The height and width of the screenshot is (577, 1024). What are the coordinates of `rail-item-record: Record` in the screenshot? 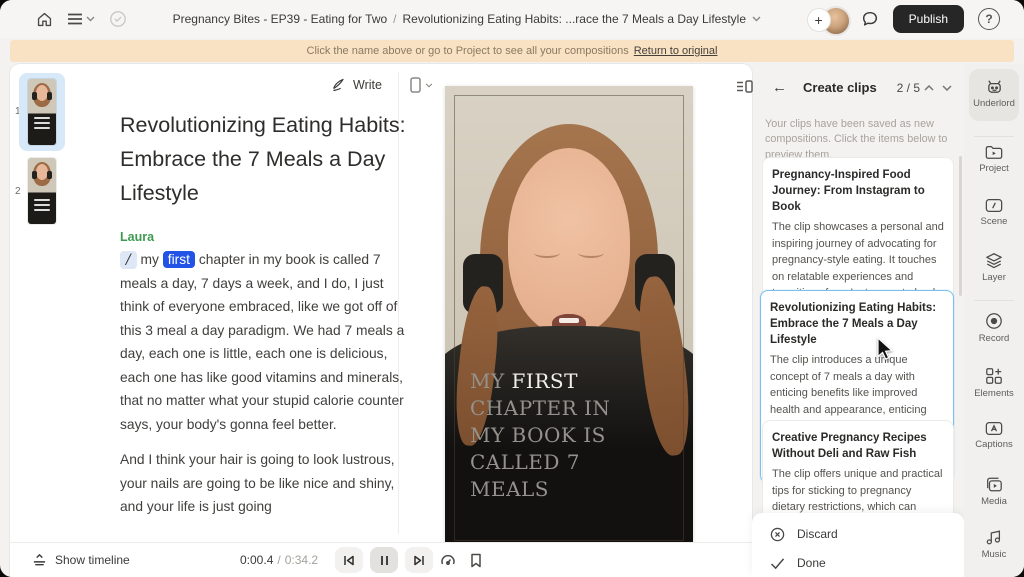 It's located at (994, 328).